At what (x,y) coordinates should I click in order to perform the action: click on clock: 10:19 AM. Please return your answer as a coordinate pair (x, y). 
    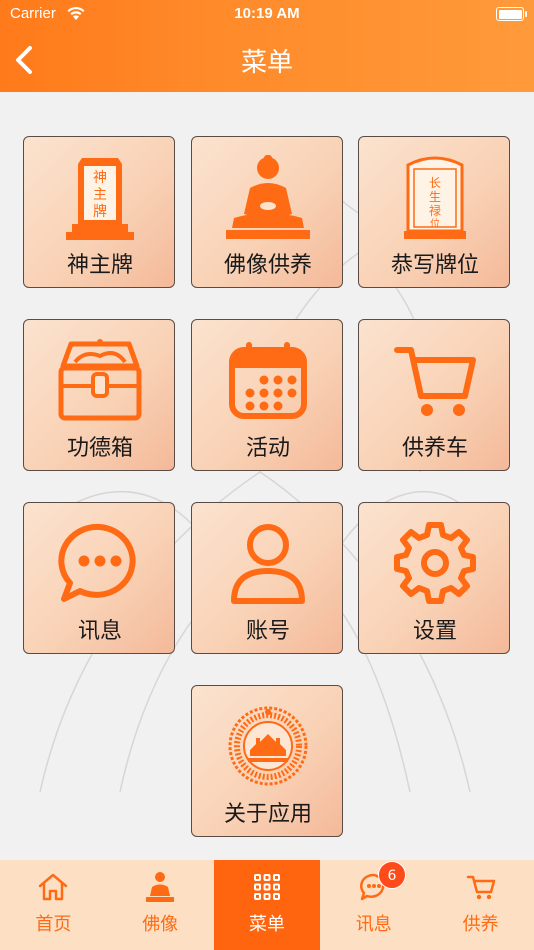
    Looking at the image, I should click on (267, 13).